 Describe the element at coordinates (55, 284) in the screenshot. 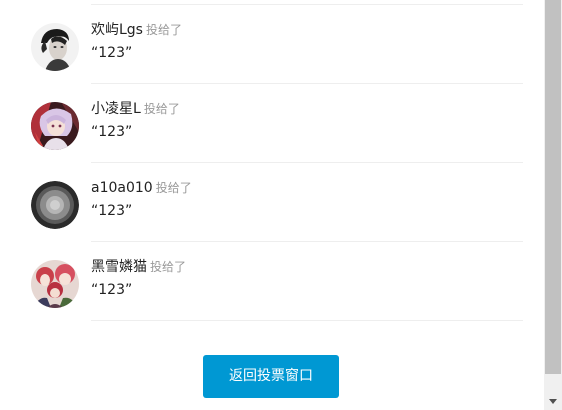

I see `anime-group-avatar-icon` at that location.